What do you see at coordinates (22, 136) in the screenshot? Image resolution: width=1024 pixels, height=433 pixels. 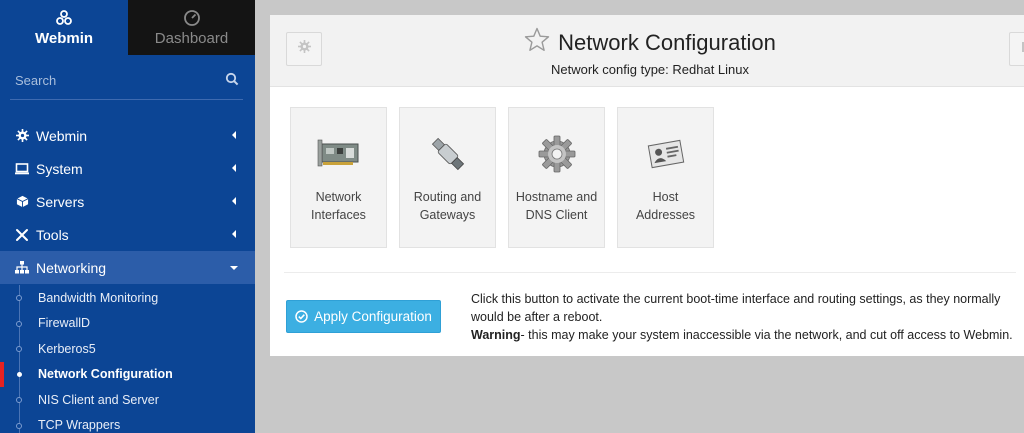 I see `gear-icon` at bounding box center [22, 136].